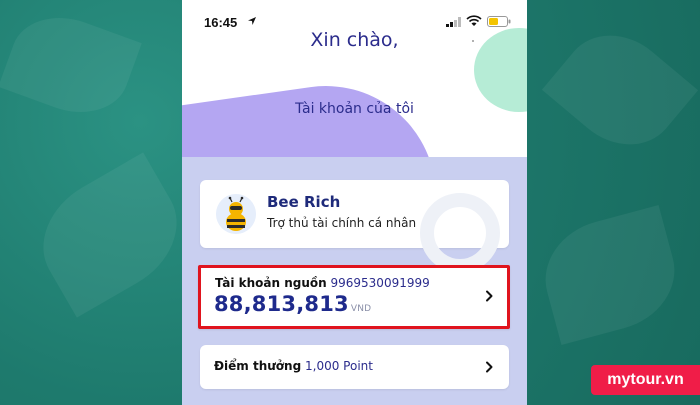 The height and width of the screenshot is (405, 700). Describe the element at coordinates (281, 304) in the screenshot. I see `balance-amount: 88,813,813` at that location.